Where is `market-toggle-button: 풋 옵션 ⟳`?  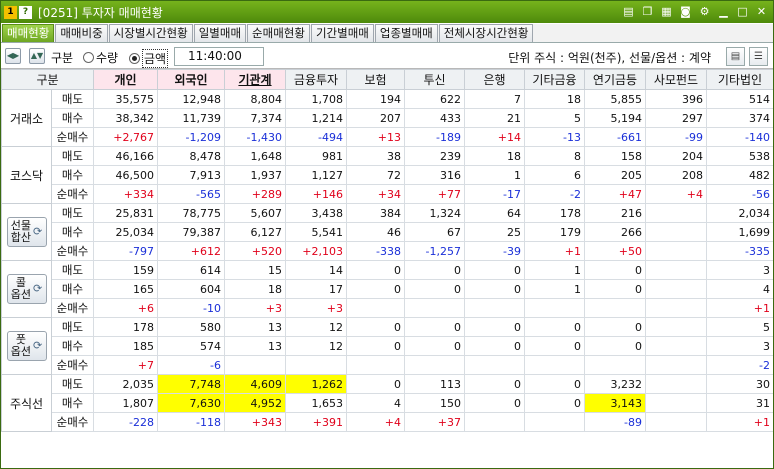
market-toggle-button: 풋 옵션 ⟳ is located at coordinates (26, 346).